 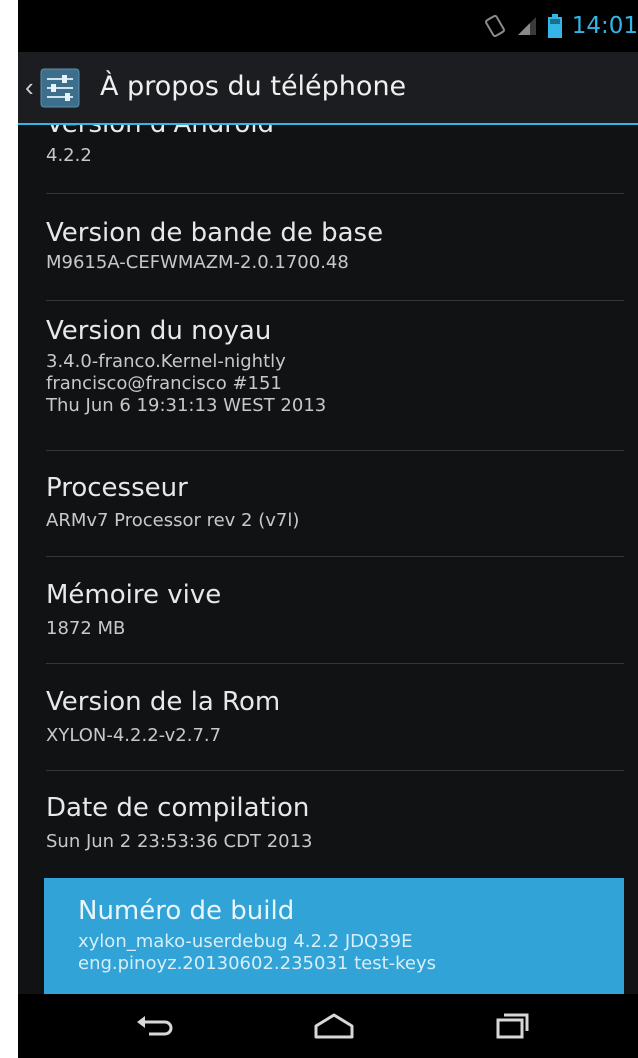 What do you see at coordinates (257, 963) in the screenshot?
I see `item-value-line-2: eng.pinoyz.20130602.235031 test-keys` at bounding box center [257, 963].